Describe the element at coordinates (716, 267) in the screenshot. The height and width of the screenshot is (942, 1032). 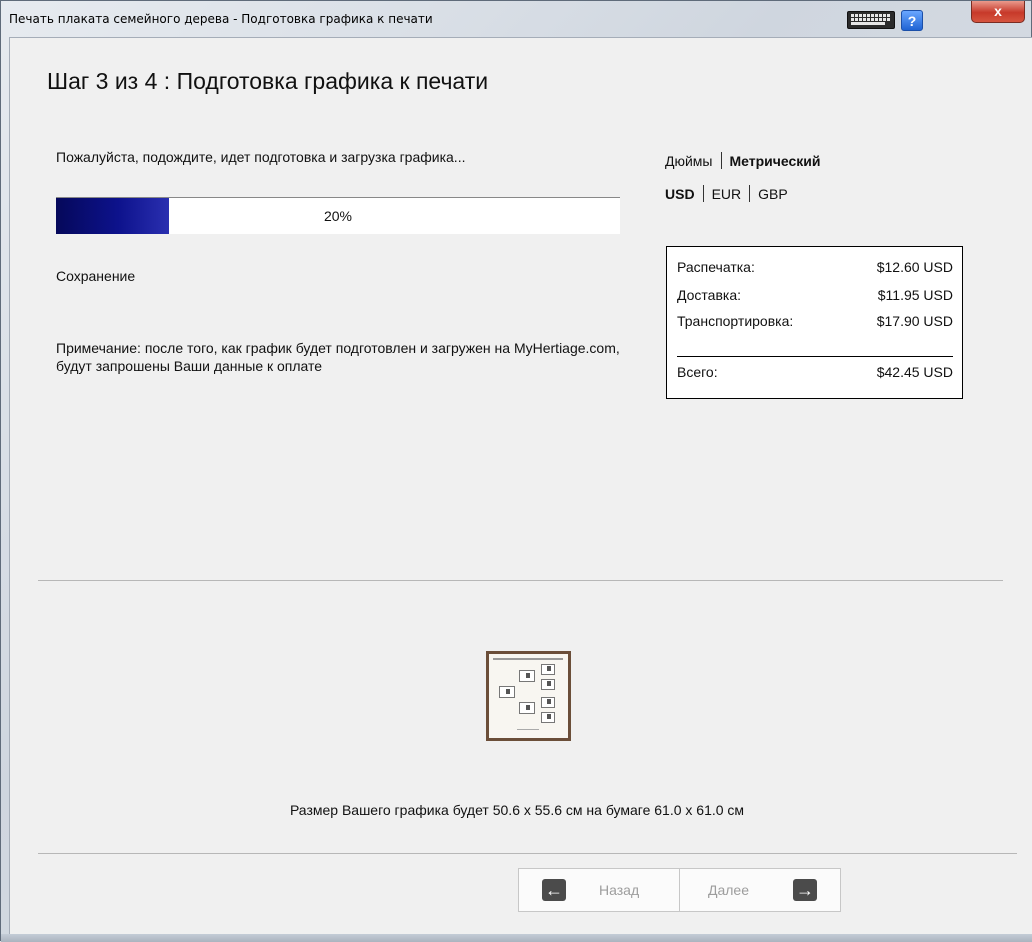
I see `price-label: Распечатка:` at that location.